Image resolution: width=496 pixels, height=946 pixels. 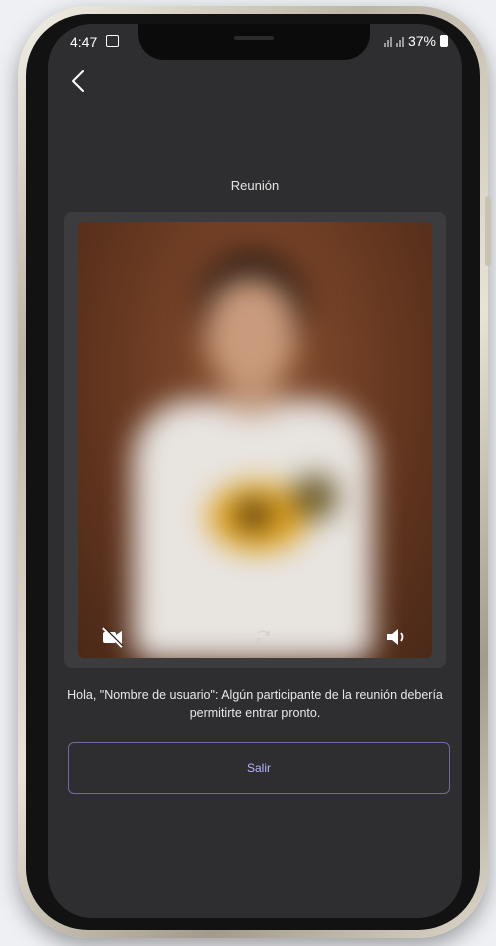 I want to click on chevron-left-icon, so click(x=78, y=81).